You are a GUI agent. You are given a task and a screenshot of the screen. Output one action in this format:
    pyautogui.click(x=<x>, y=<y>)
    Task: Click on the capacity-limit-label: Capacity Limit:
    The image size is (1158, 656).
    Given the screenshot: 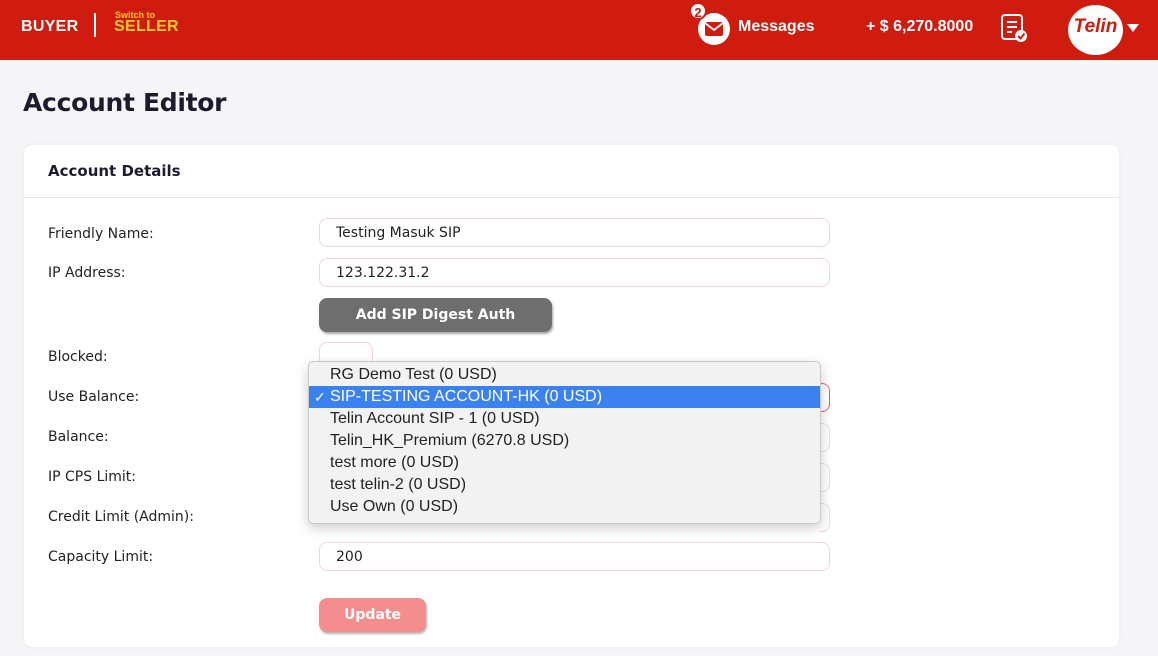 What is the action you would take?
    pyautogui.click(x=101, y=557)
    